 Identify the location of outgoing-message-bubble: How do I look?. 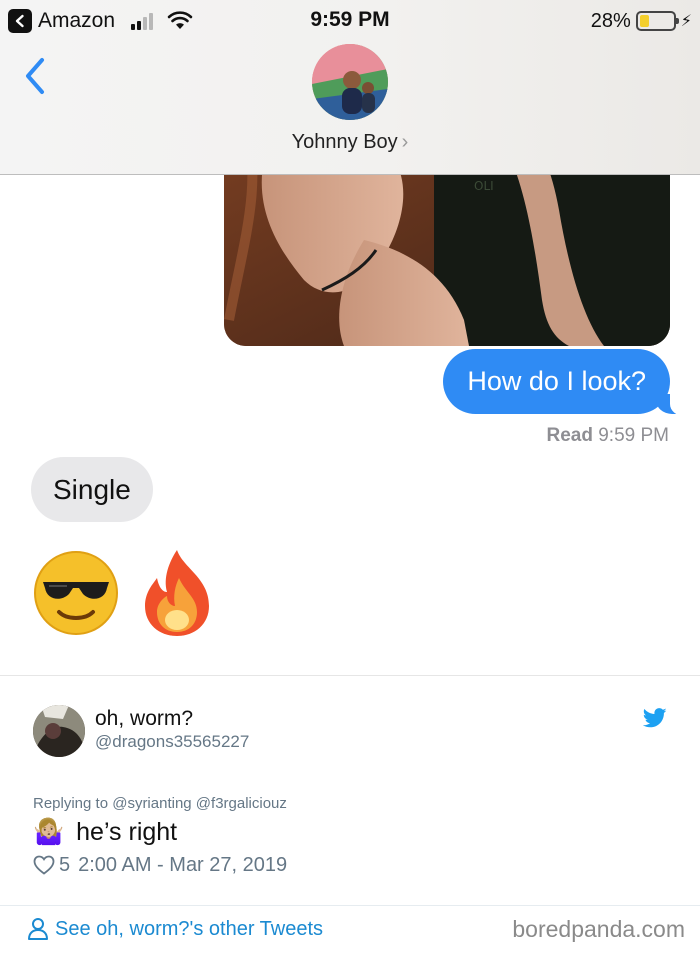
(569, 382).